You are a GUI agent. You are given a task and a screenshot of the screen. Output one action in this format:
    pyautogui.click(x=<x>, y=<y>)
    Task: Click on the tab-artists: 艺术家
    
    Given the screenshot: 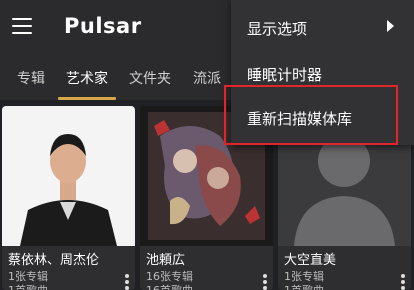 What is the action you would take?
    pyautogui.click(x=87, y=78)
    